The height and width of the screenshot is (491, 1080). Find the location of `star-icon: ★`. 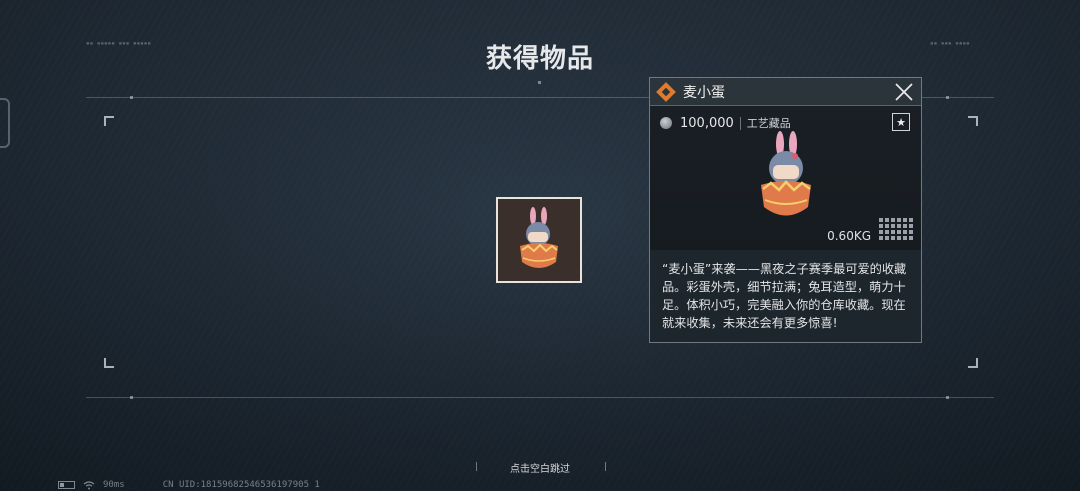

star-icon: ★ is located at coordinates (901, 122).